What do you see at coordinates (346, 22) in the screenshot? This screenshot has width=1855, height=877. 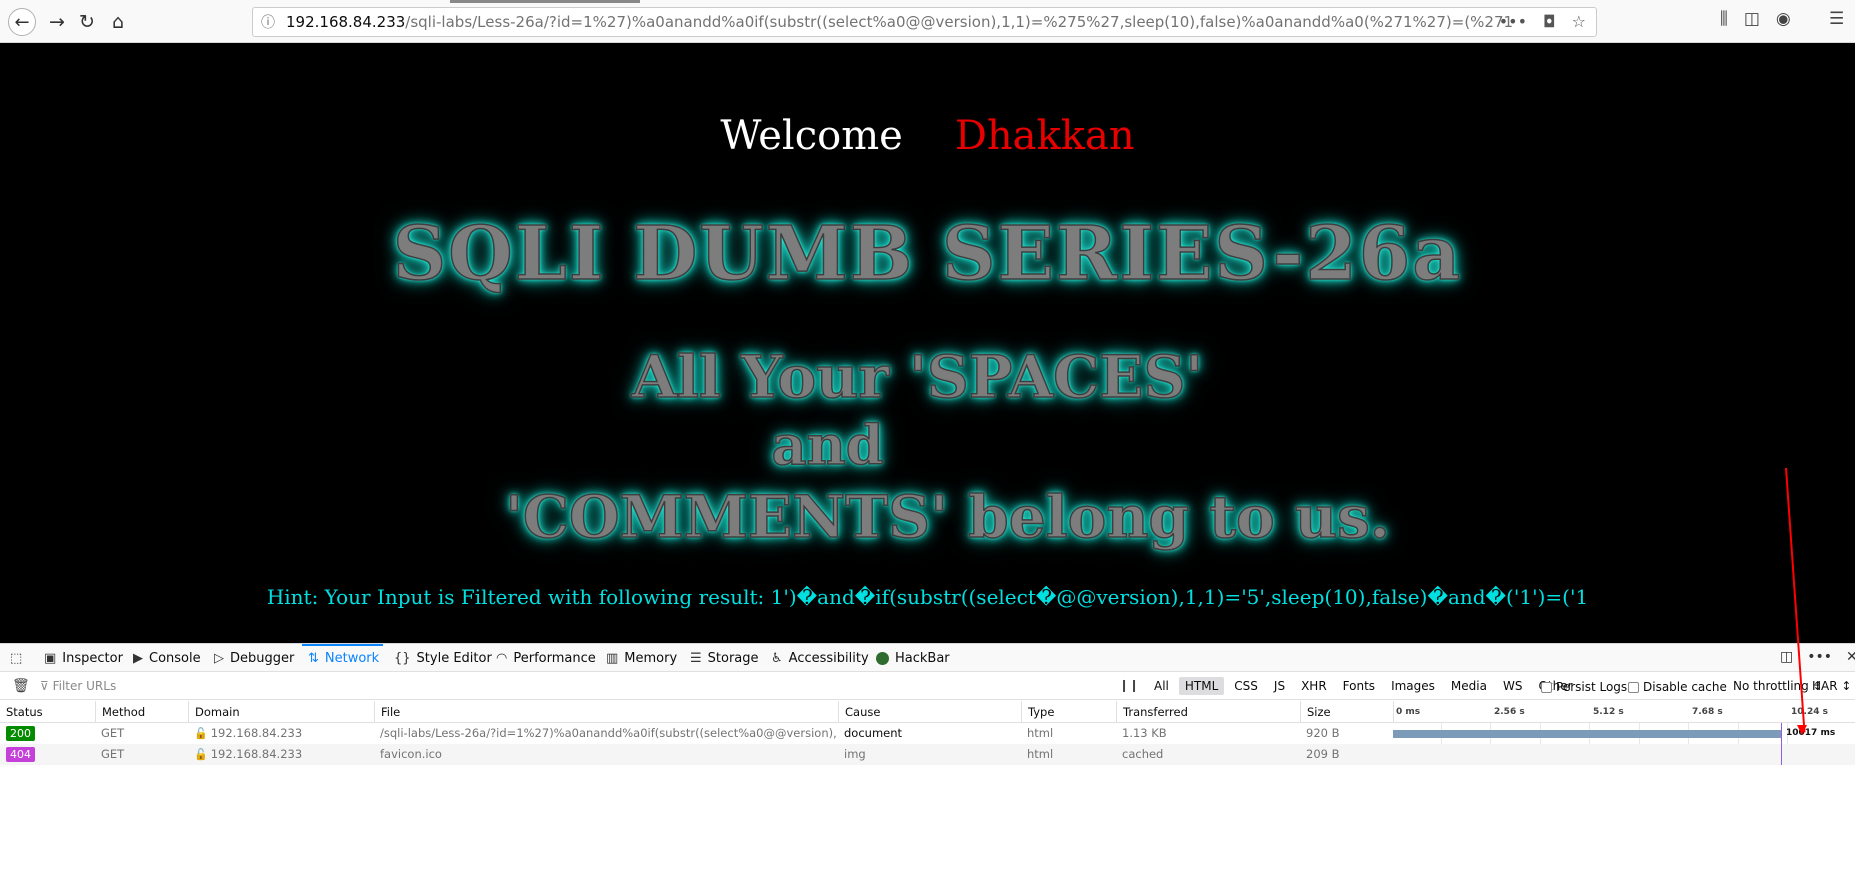 I see `url-host: 192.168.84.233` at bounding box center [346, 22].